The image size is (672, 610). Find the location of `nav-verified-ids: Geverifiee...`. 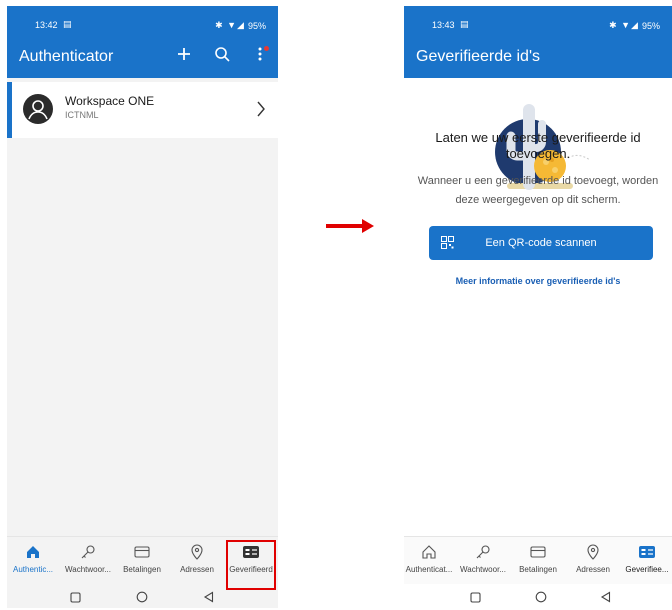

nav-verified-ids: Geverifiee... is located at coordinates (646, 562).